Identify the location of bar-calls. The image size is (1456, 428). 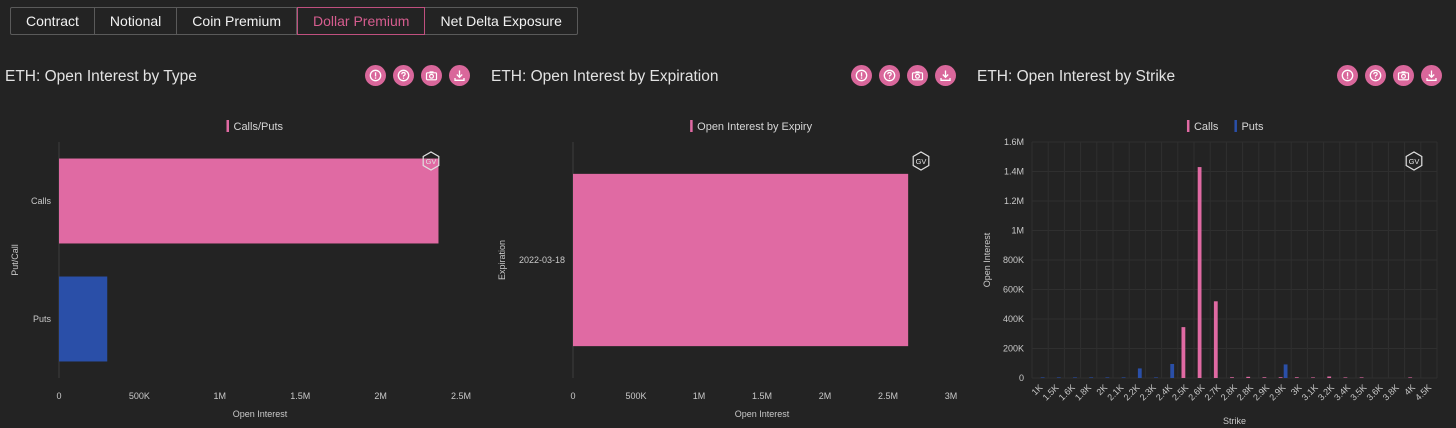
(249, 201).